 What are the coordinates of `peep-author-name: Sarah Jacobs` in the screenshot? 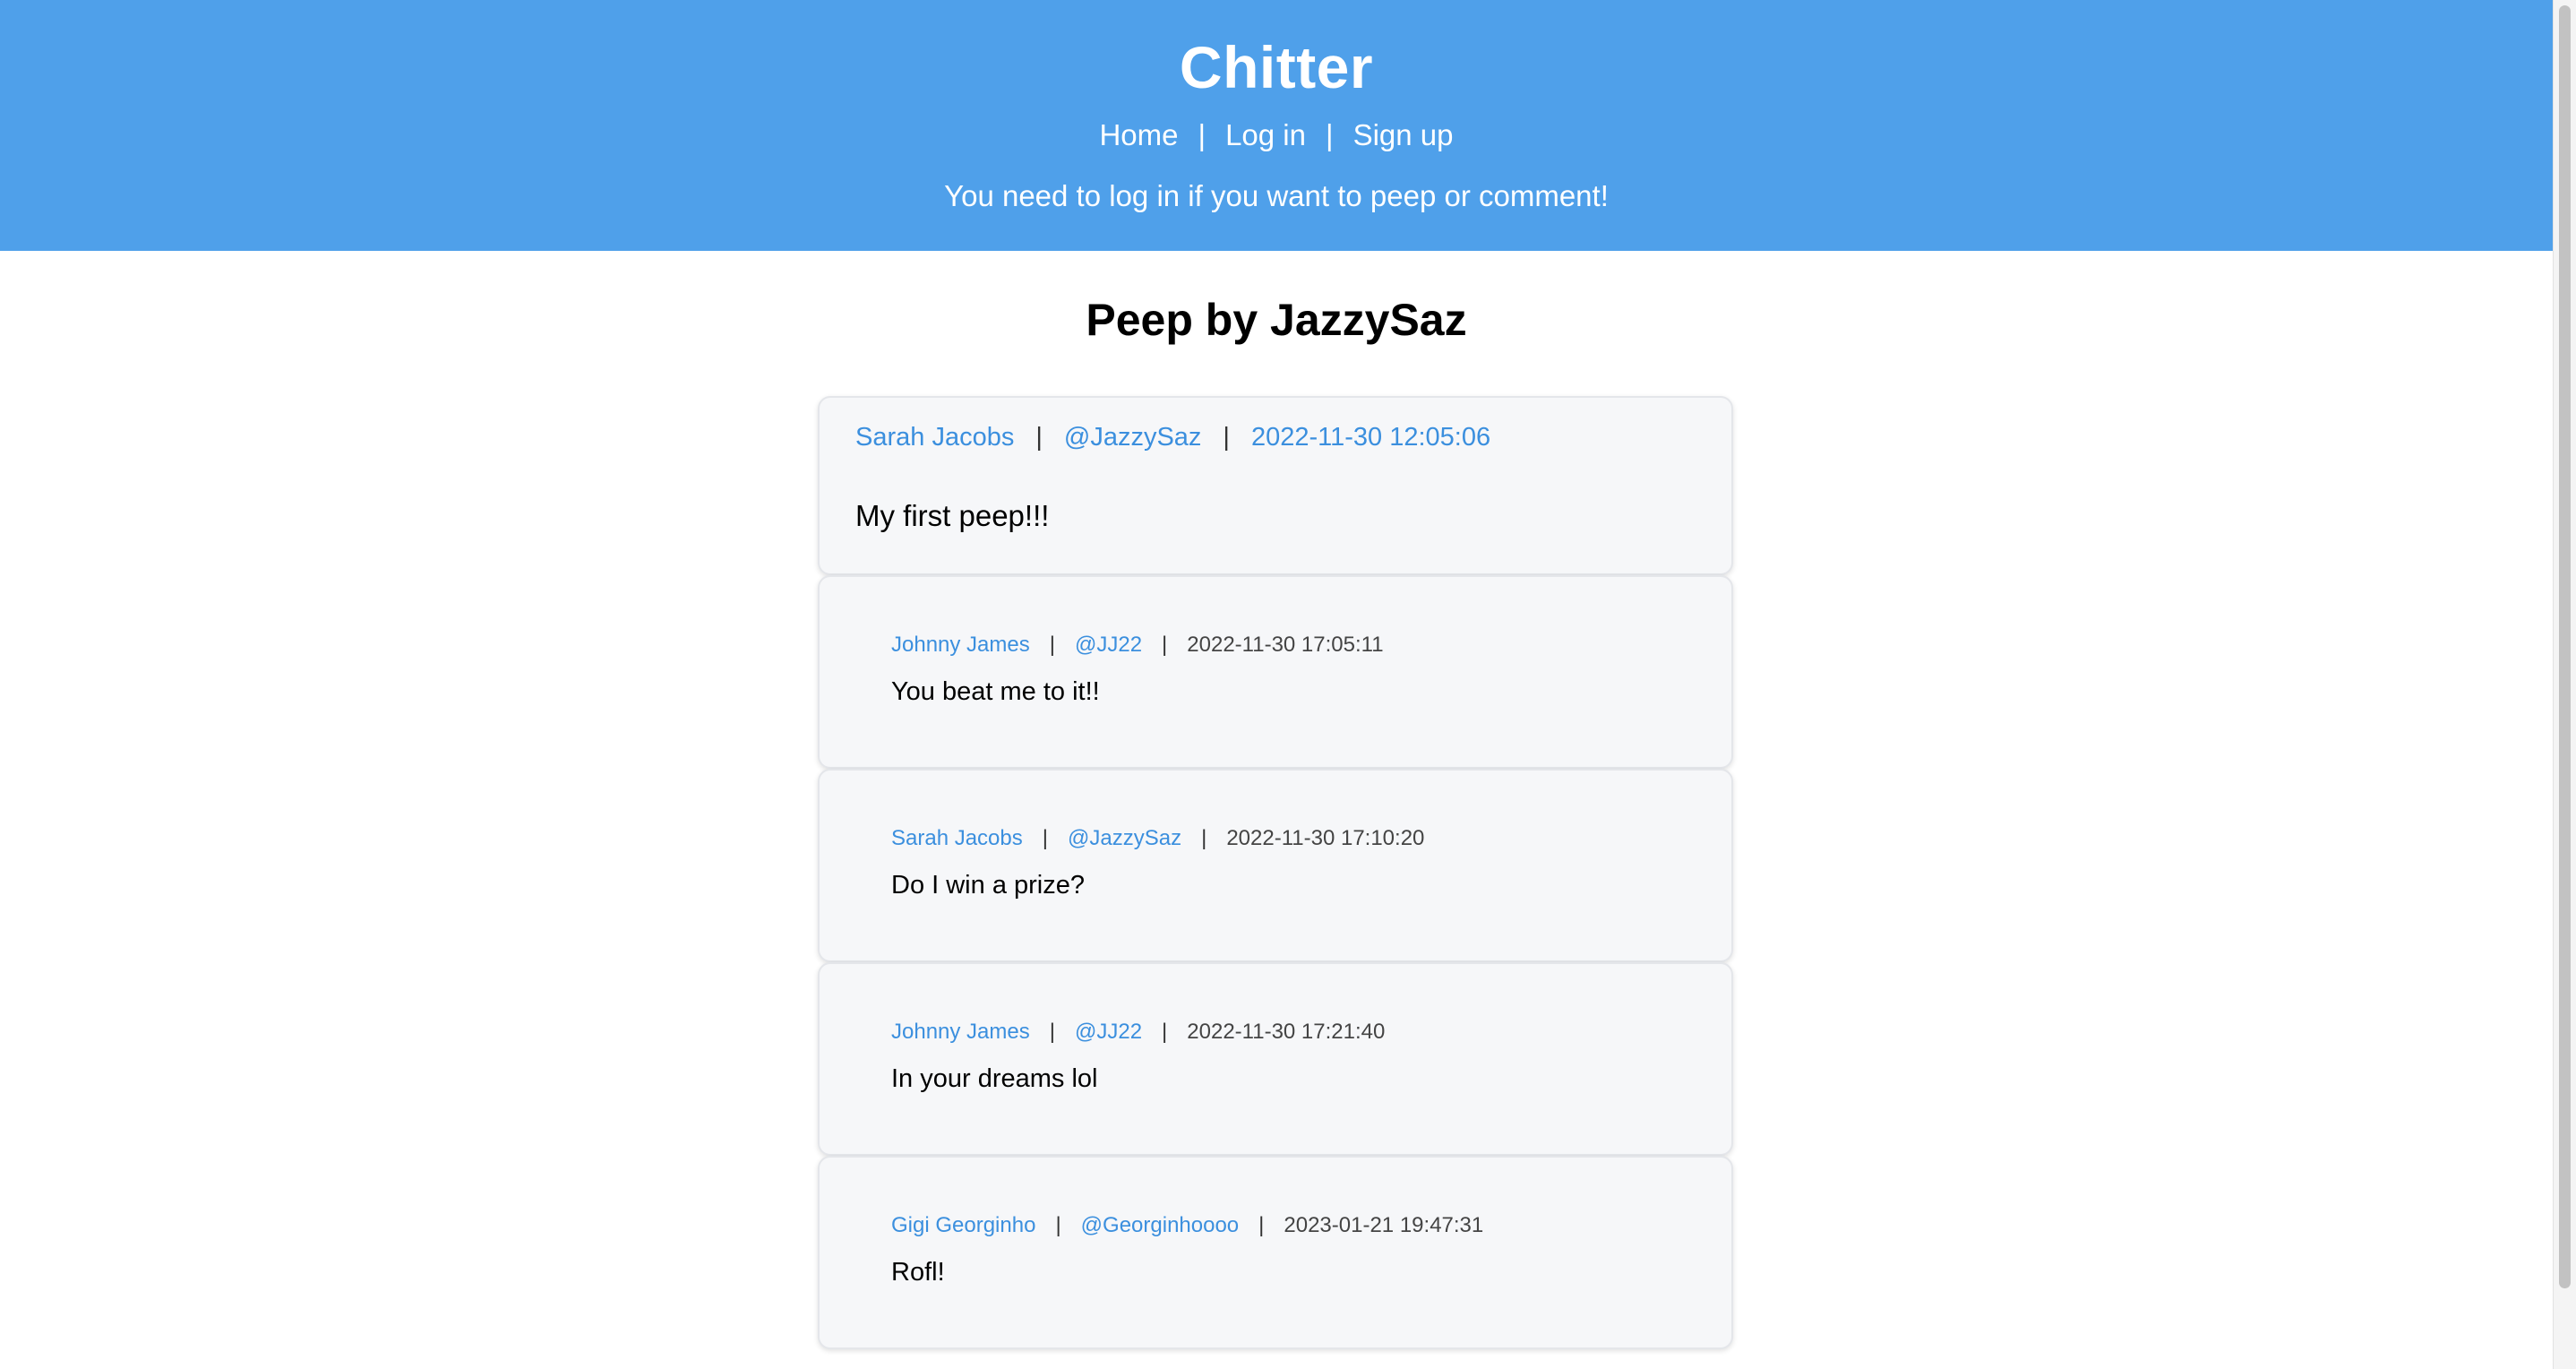 It's located at (934, 438).